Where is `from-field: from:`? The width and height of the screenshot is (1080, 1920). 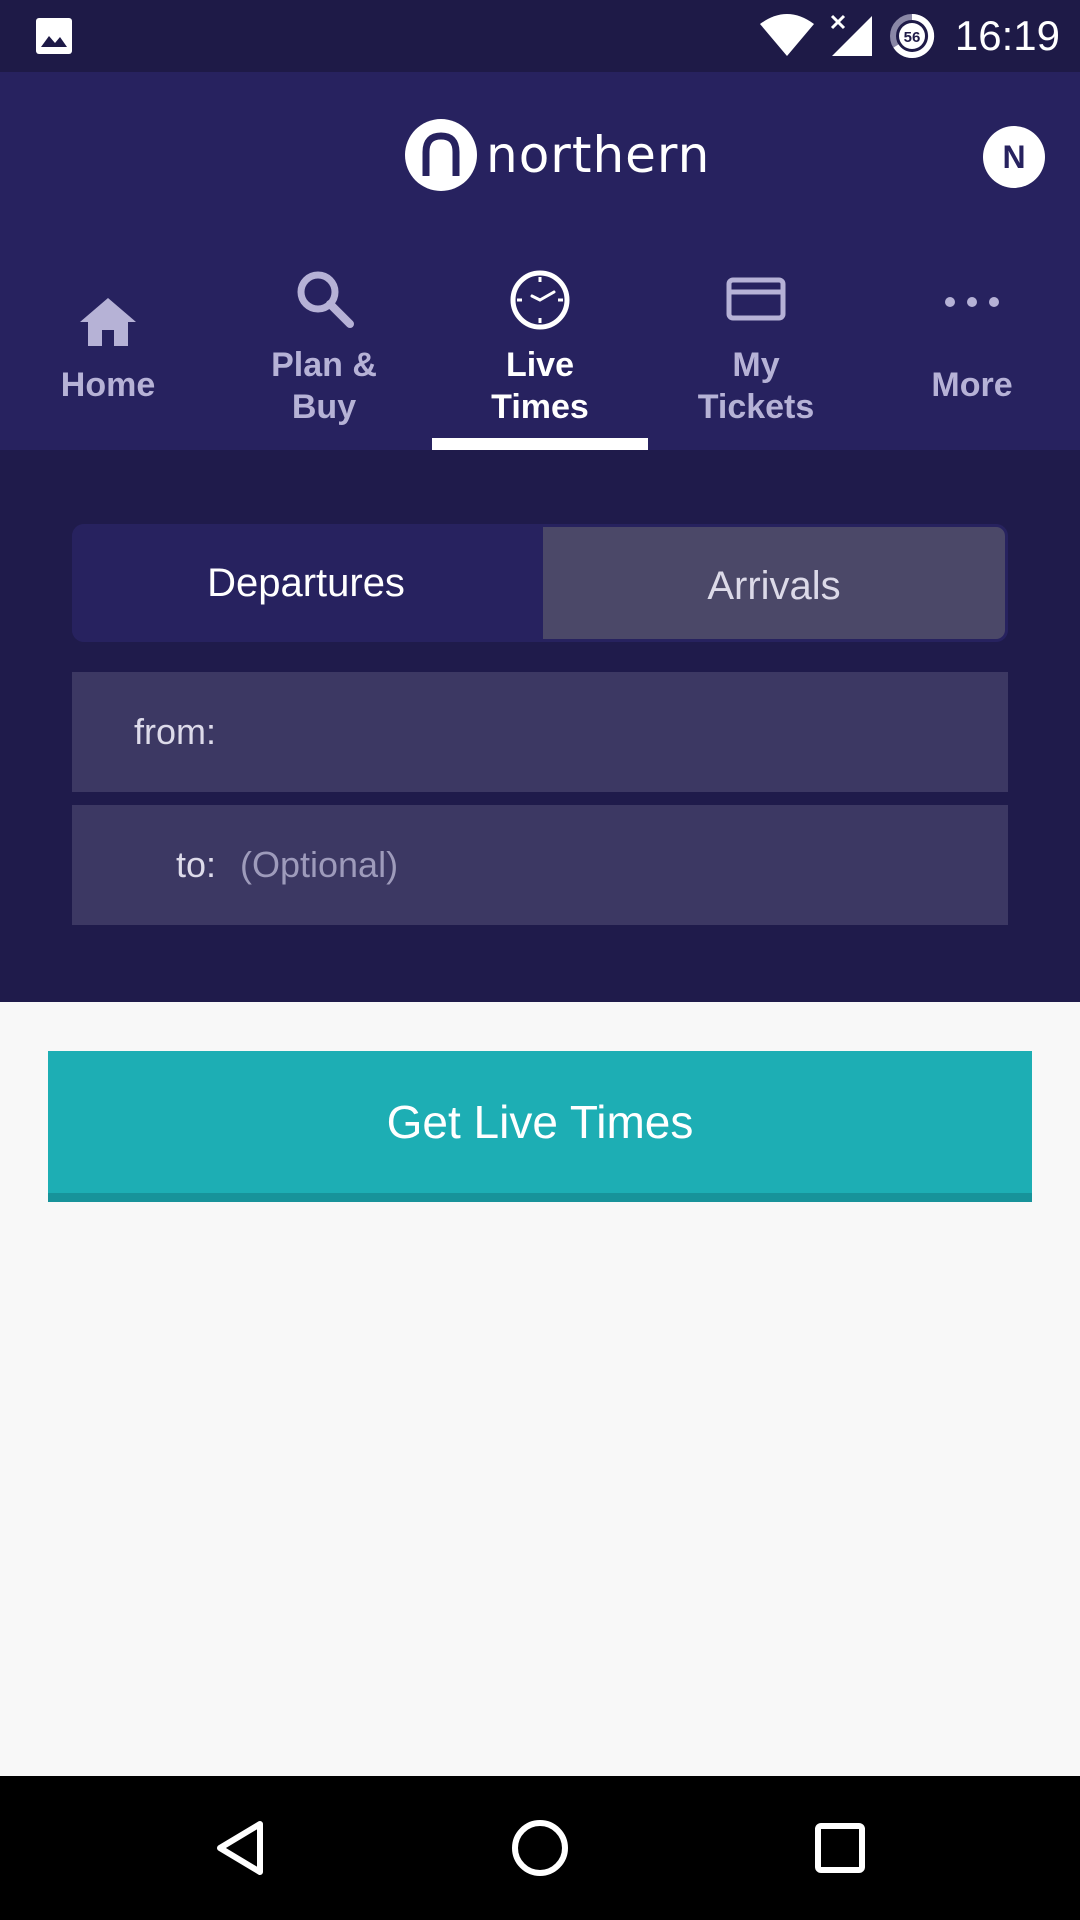 from-field: from: is located at coordinates (540, 732).